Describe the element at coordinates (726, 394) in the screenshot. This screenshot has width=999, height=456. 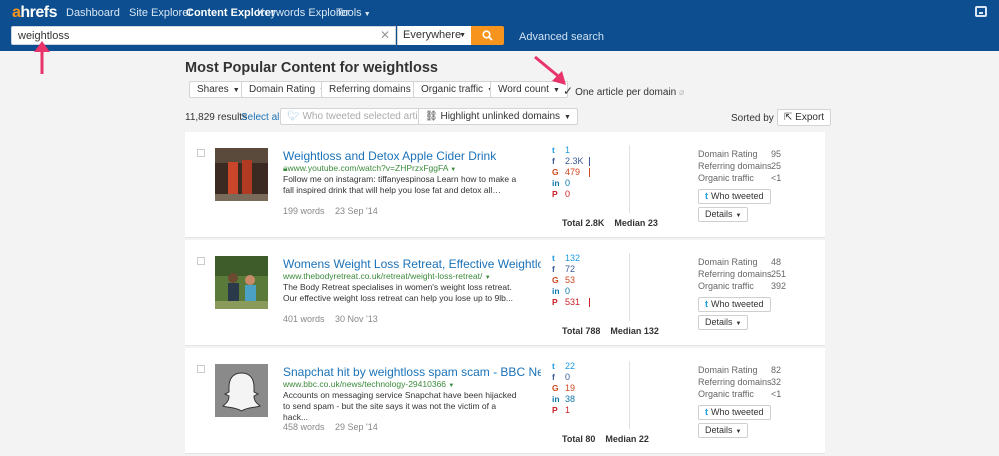
I see `organic-traffic-label: Organic traffic` at that location.